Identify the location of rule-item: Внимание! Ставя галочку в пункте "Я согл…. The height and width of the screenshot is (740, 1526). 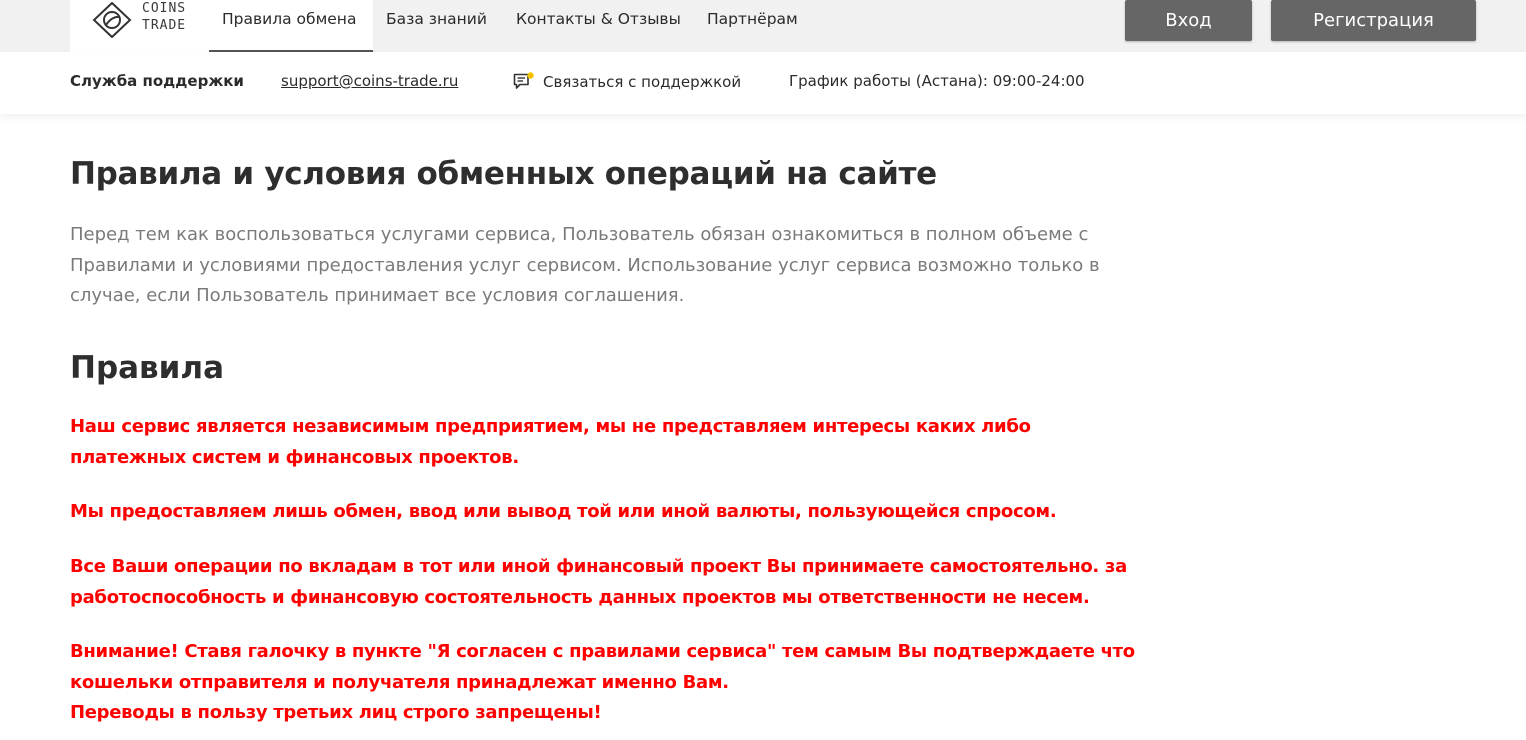
(615, 683).